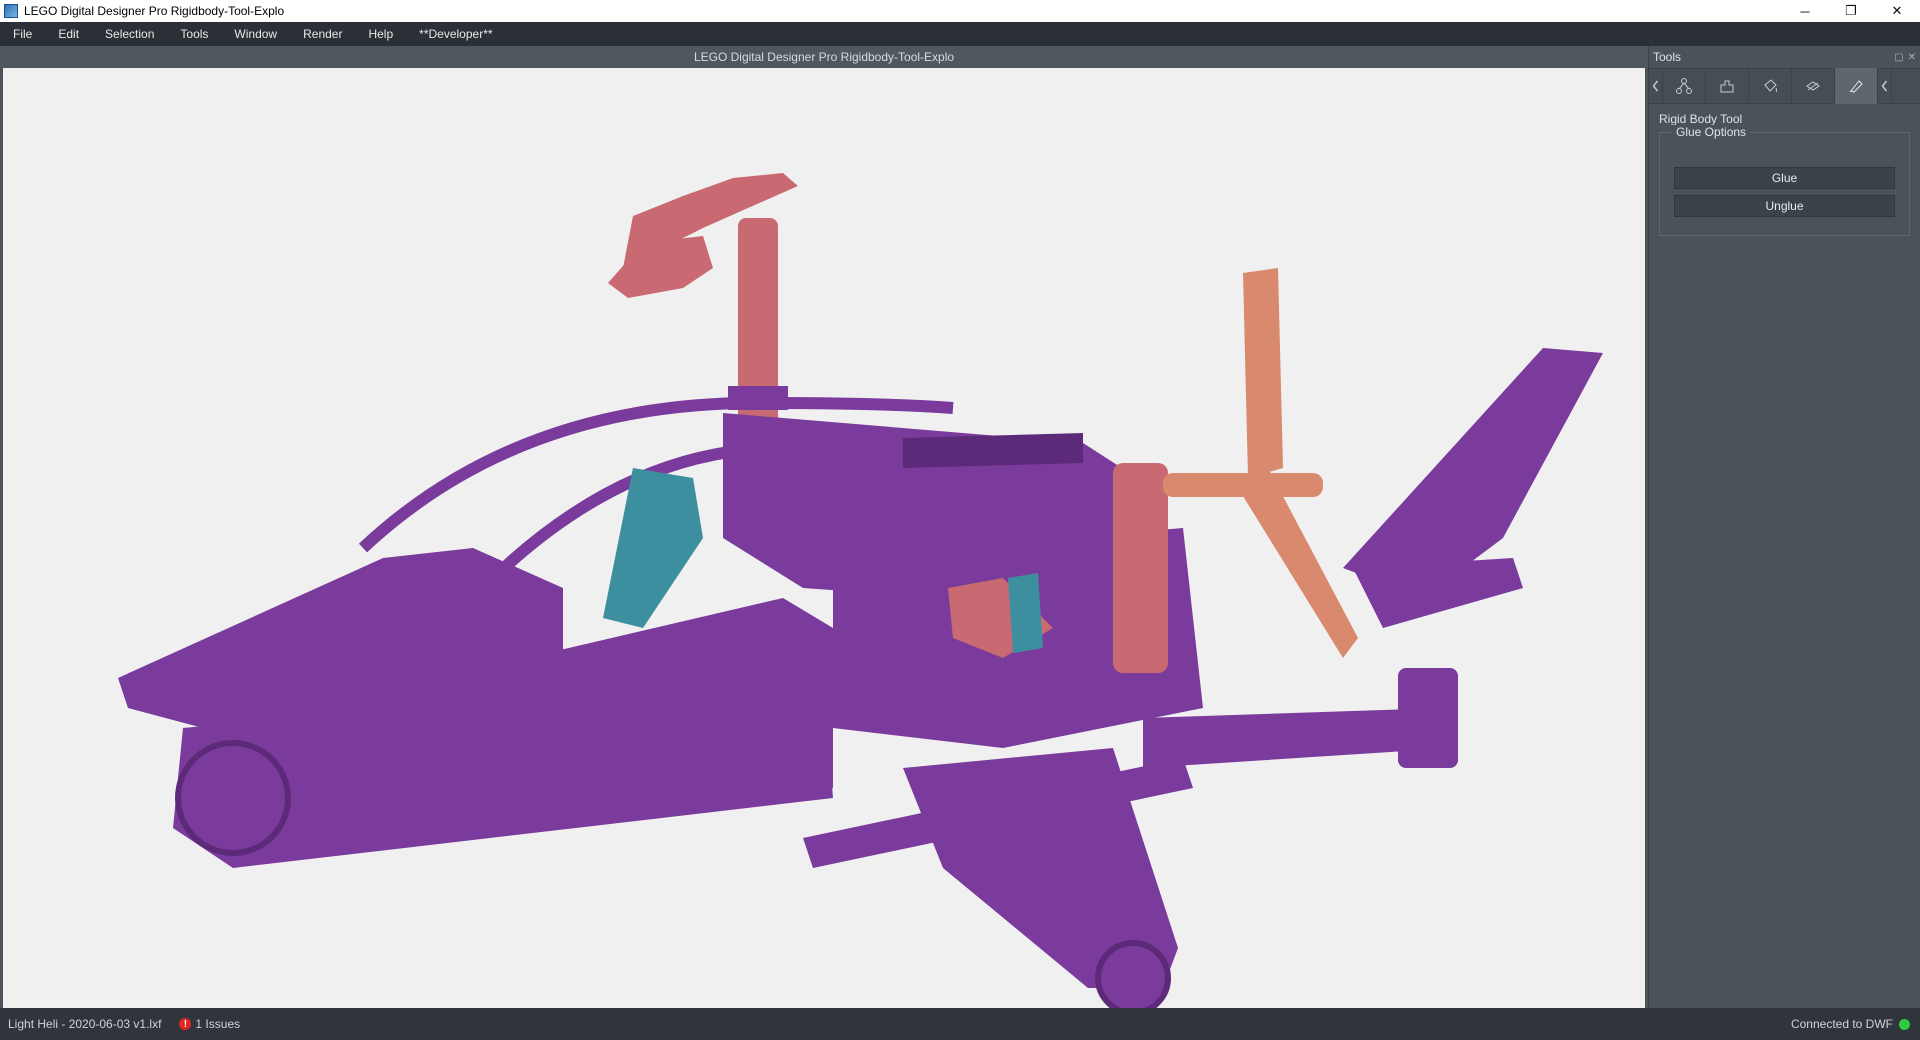 The width and height of the screenshot is (1920, 1040). What do you see at coordinates (1805, 11) in the screenshot?
I see `minimize-button: ─` at bounding box center [1805, 11].